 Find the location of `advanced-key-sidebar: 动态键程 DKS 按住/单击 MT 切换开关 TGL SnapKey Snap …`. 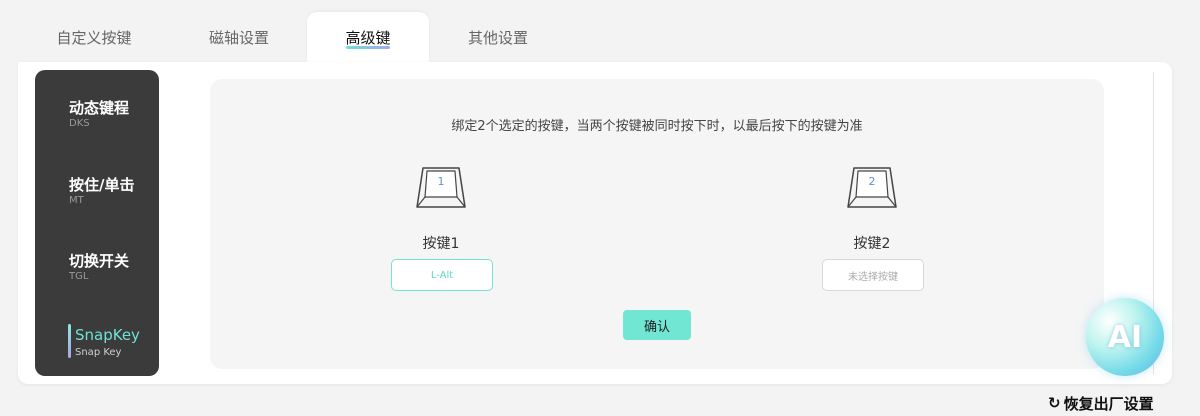

advanced-key-sidebar: 动态键程 DKS 按住/单击 MT 切换开关 TGL SnapKey Snap … is located at coordinates (97, 223).